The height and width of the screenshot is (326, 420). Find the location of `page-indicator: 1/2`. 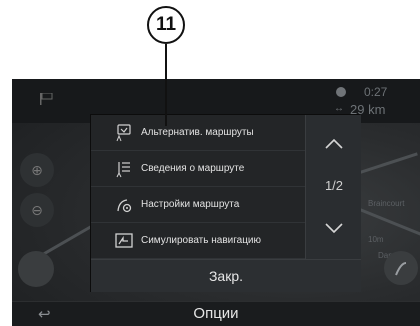

page-indicator: 1/2 is located at coordinates (334, 185).